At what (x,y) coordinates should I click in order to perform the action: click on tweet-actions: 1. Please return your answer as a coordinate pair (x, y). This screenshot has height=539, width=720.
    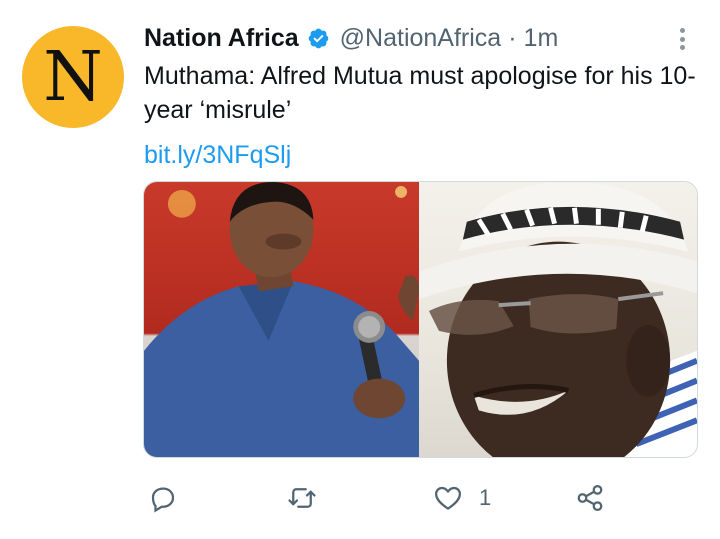
    Looking at the image, I should click on (360, 498).